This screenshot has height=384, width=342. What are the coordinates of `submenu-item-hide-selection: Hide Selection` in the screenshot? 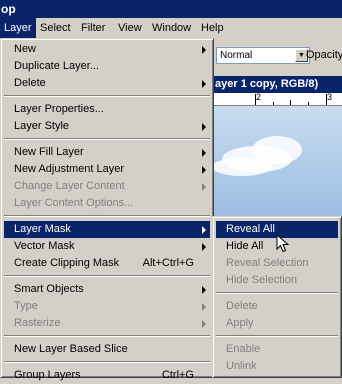 It's located at (277, 280).